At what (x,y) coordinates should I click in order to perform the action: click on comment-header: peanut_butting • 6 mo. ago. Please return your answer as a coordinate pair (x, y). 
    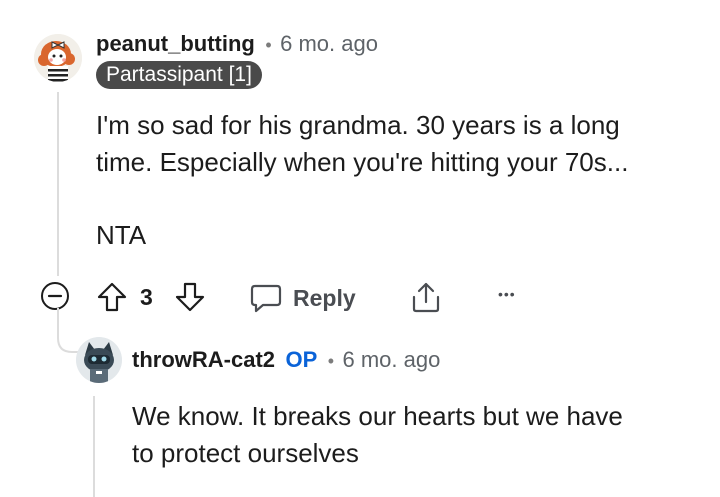
    Looking at the image, I should click on (237, 44).